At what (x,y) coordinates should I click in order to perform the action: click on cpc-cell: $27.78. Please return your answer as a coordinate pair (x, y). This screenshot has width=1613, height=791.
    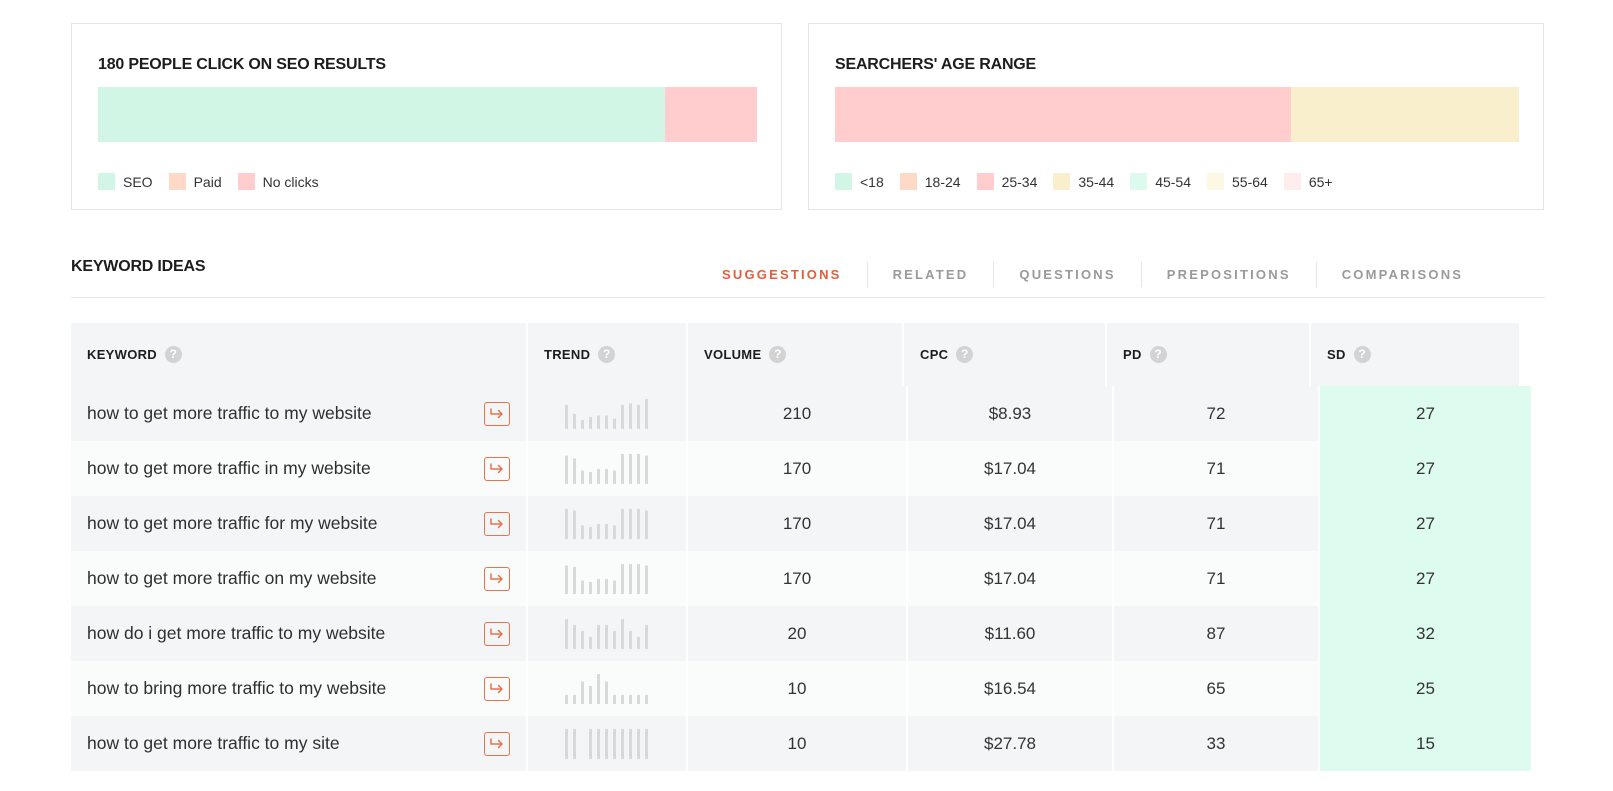
    Looking at the image, I should click on (1010, 743).